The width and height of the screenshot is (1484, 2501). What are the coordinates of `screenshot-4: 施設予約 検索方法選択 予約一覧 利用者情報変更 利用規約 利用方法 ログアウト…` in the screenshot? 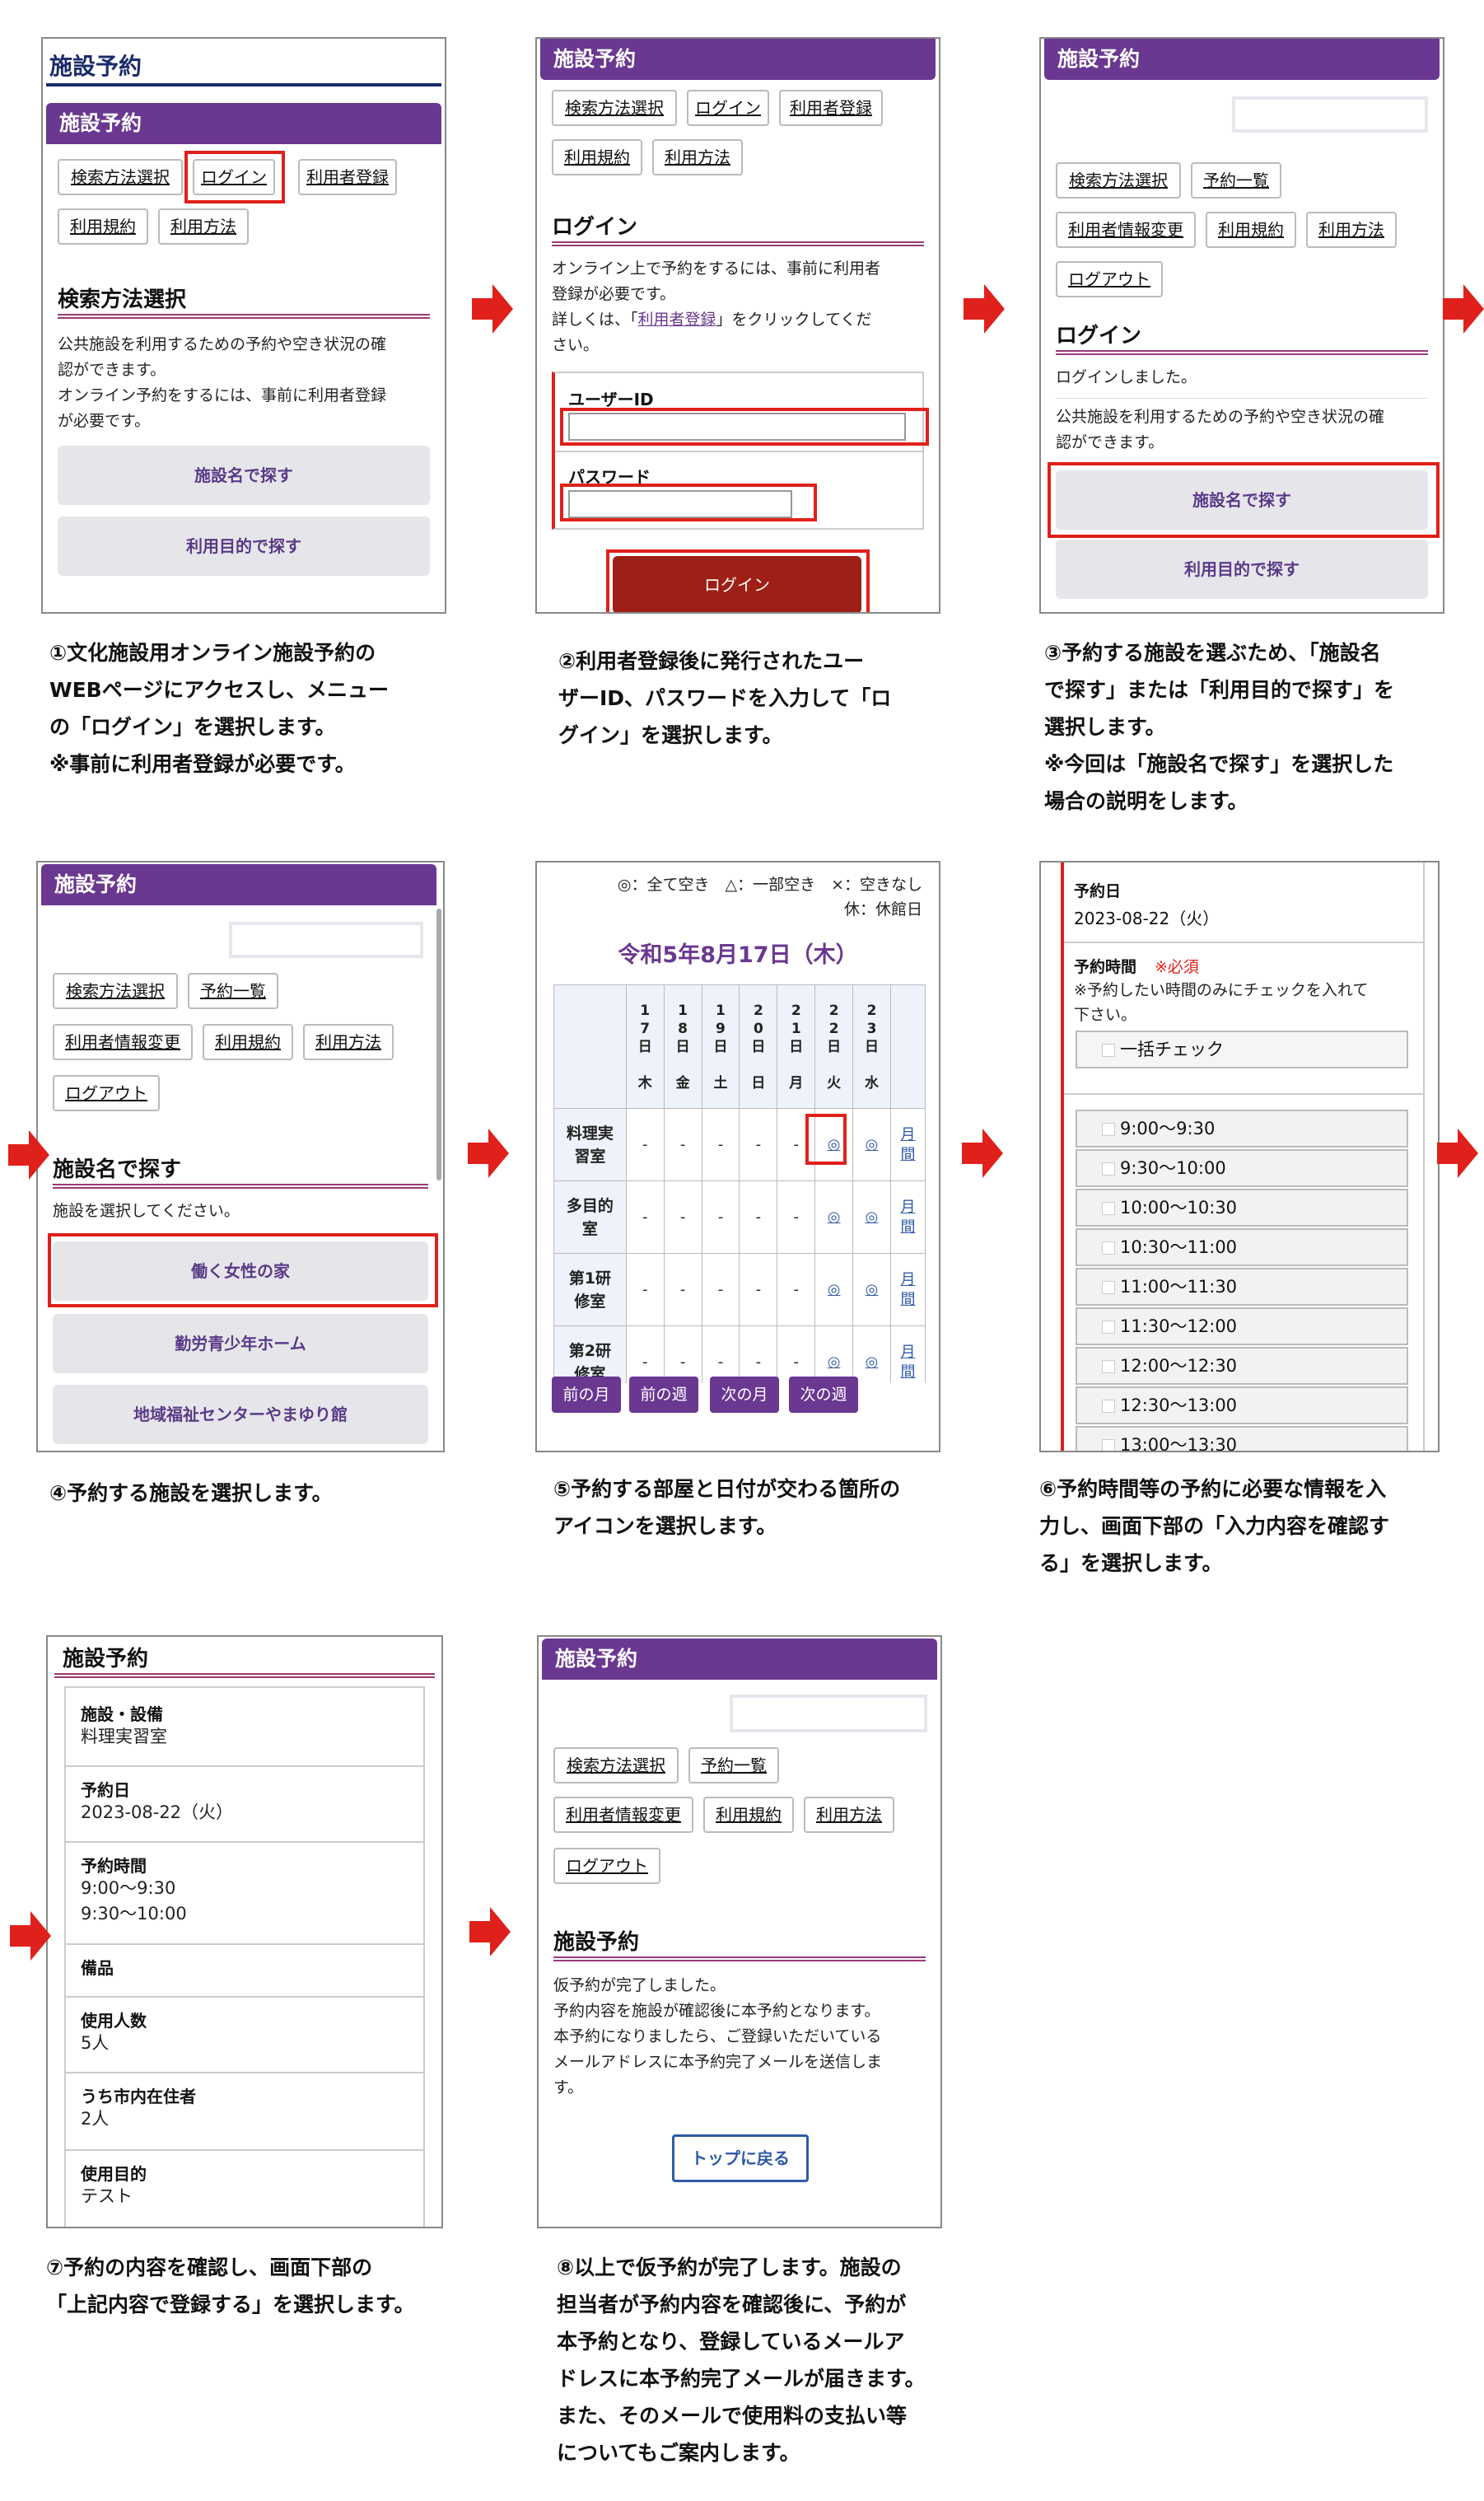 It's located at (240, 1156).